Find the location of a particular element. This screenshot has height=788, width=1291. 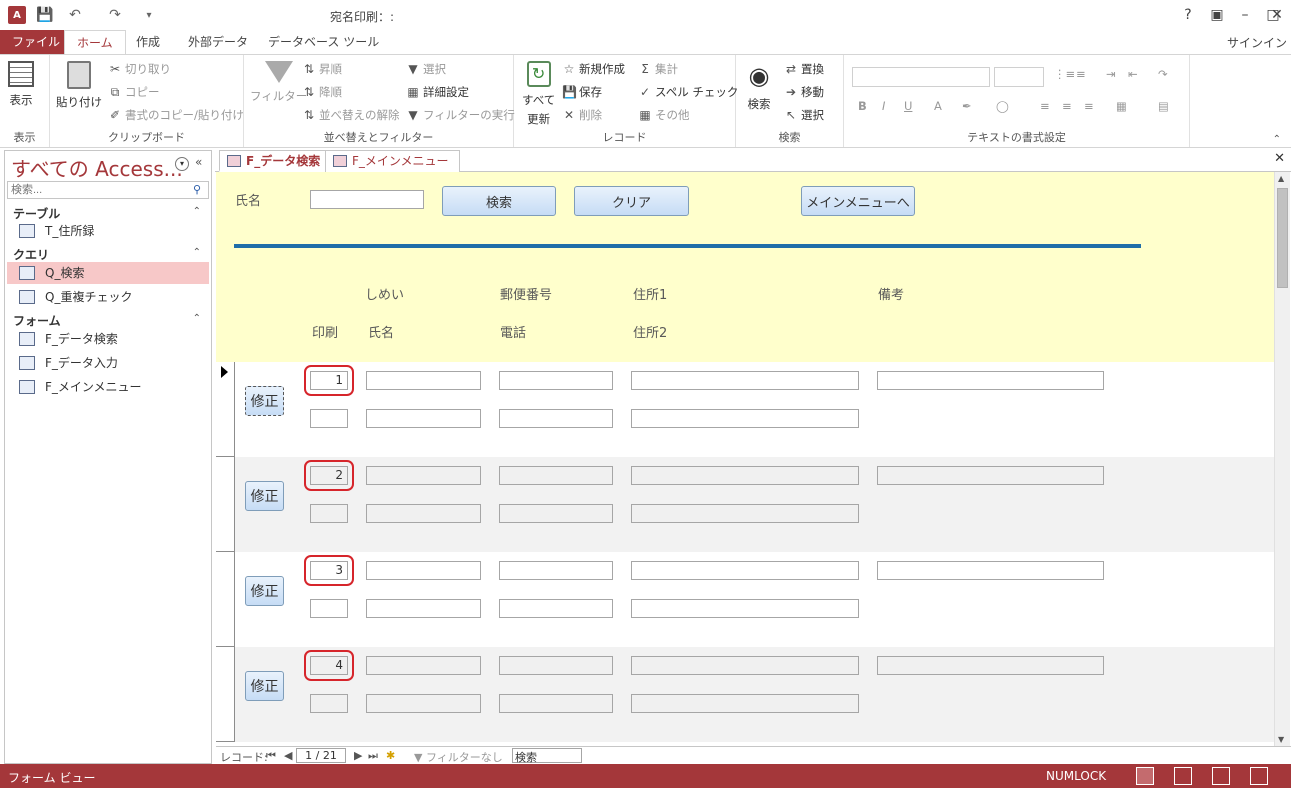

collapse-queries-icon: ⌃ is located at coordinates (197, 252).